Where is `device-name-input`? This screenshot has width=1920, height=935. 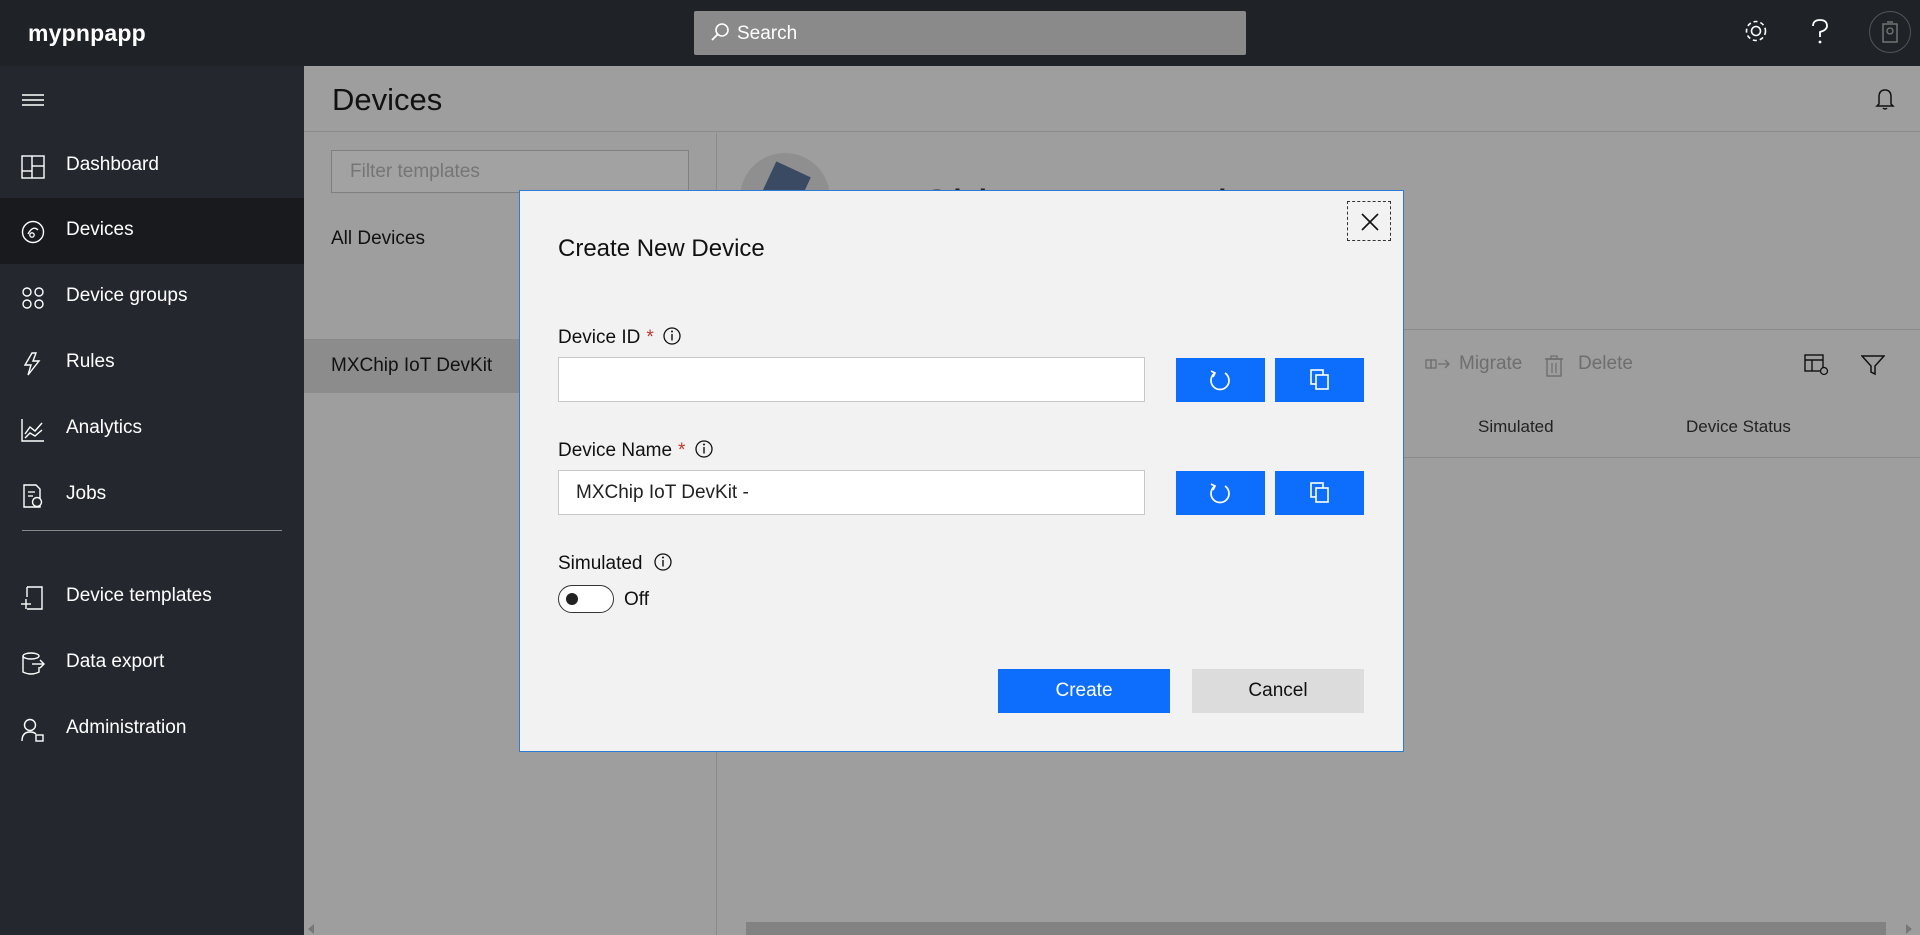 device-name-input is located at coordinates (851, 492).